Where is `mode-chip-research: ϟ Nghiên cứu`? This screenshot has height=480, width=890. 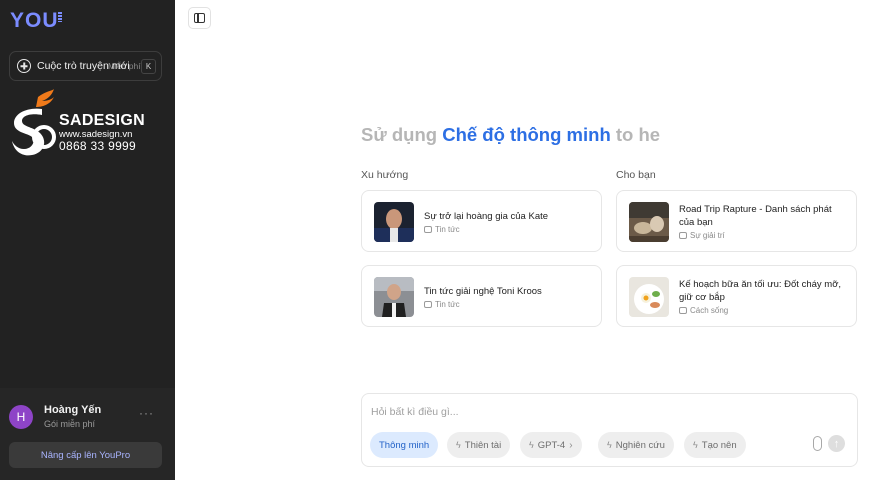 mode-chip-research: ϟ Nghiên cứu is located at coordinates (636, 445).